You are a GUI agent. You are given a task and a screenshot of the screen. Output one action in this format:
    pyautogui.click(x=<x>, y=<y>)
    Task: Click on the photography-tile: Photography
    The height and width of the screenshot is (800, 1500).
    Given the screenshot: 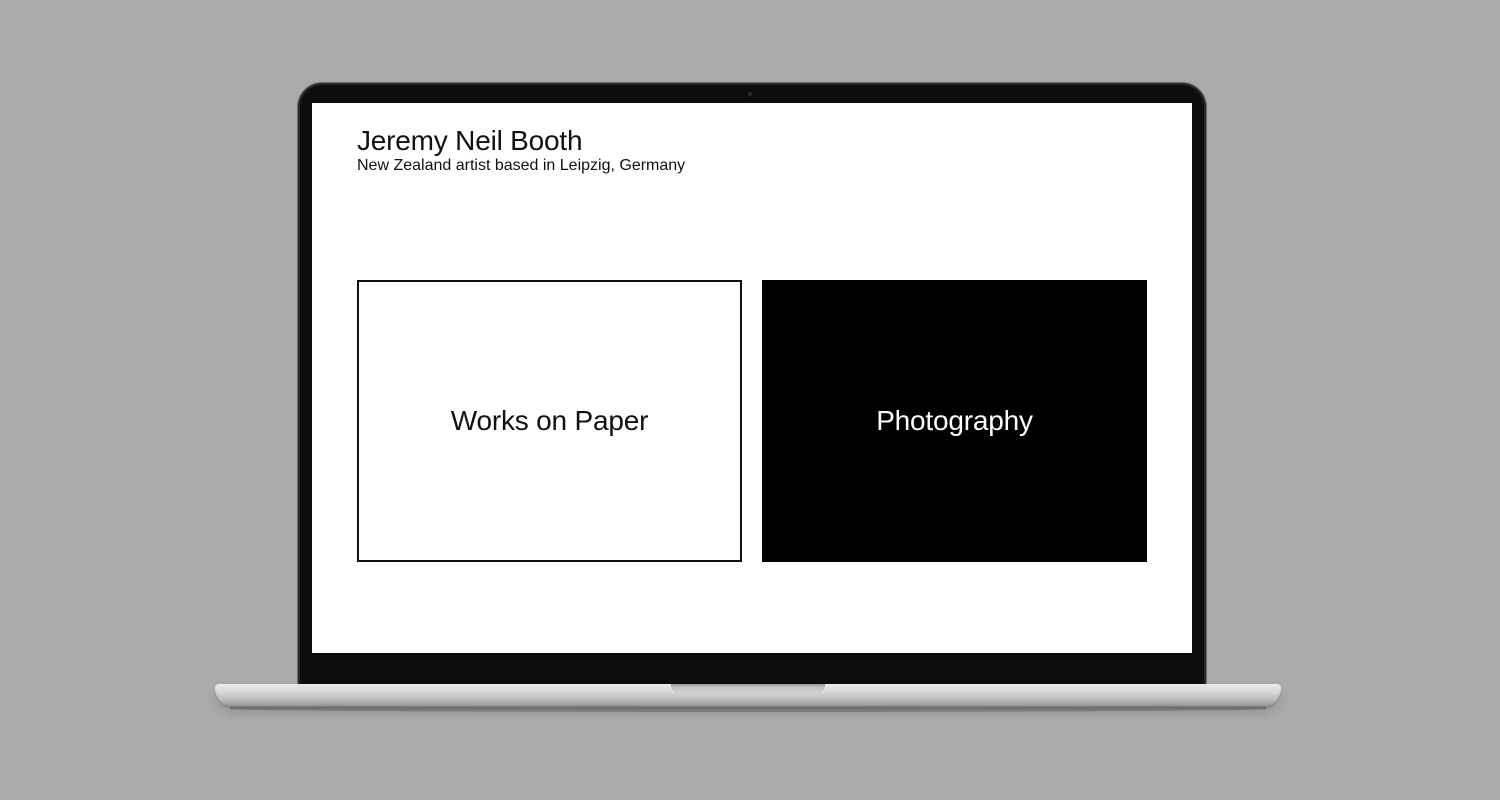 What is the action you would take?
    pyautogui.click(x=954, y=421)
    